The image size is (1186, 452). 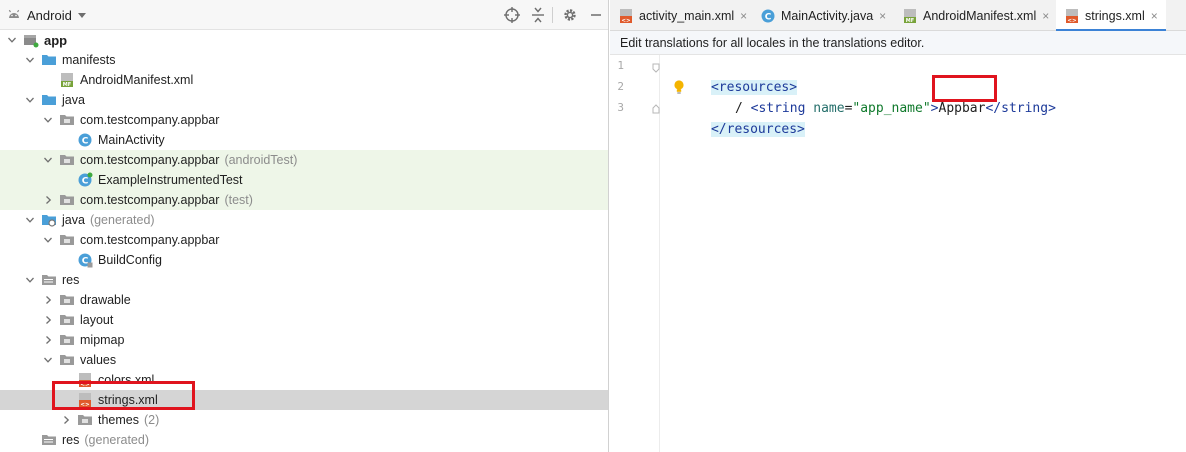 I want to click on fold-close-icon, so click(x=656, y=109).